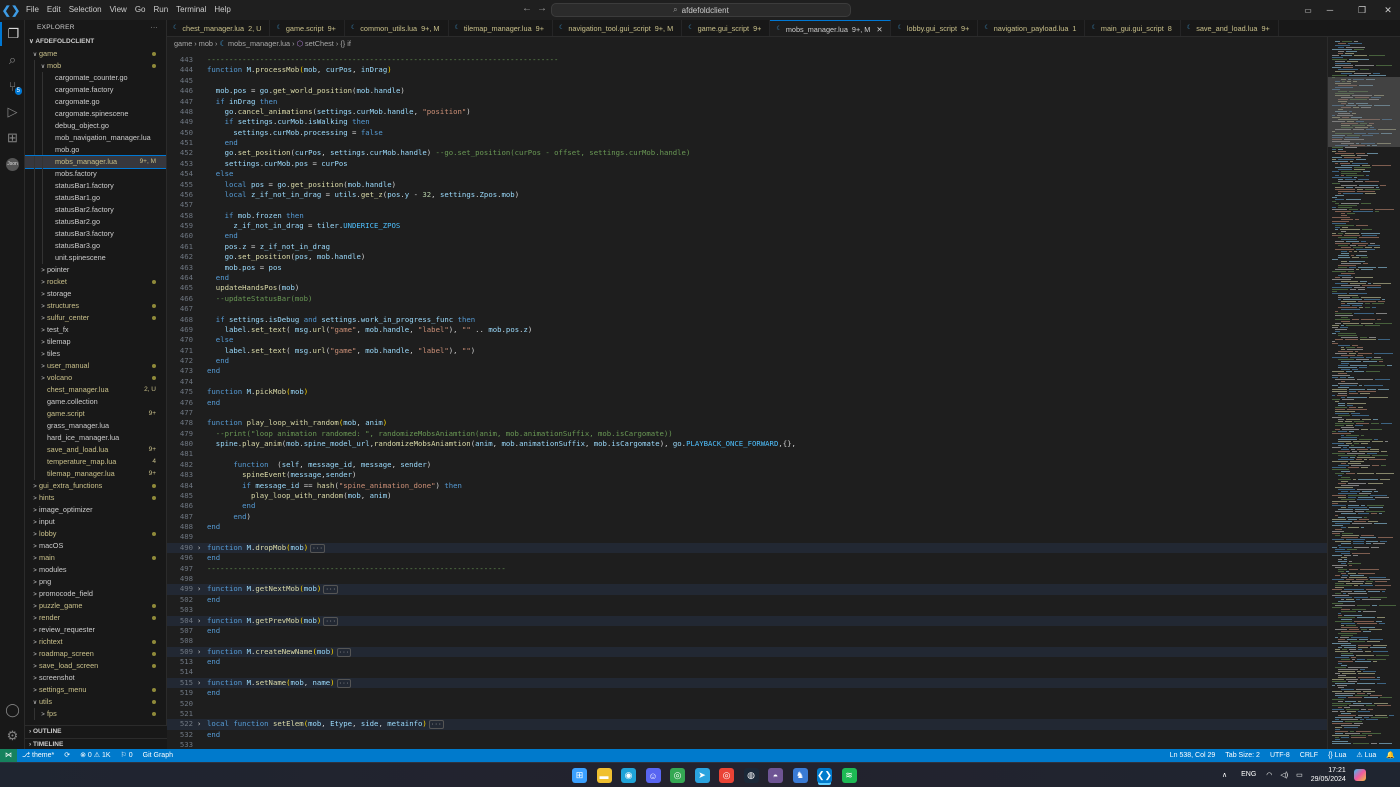 This screenshot has height=787, width=1400. Describe the element at coordinates (95, 114) in the screenshot. I see `tree-file: cargomate.spinescene` at that location.